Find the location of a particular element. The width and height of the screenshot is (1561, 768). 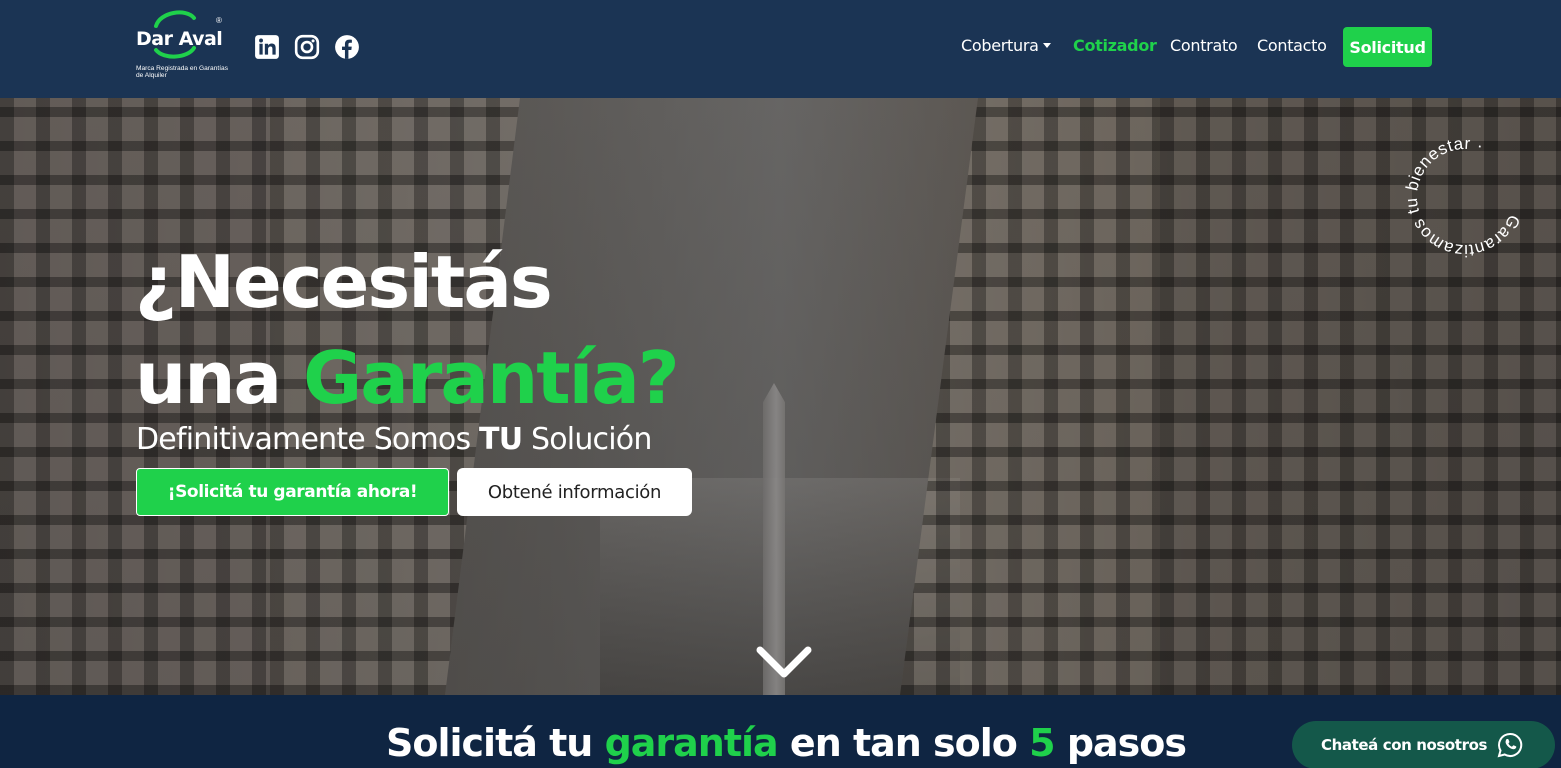

steps-title-prefix: Solicitá tu is located at coordinates (495, 743).